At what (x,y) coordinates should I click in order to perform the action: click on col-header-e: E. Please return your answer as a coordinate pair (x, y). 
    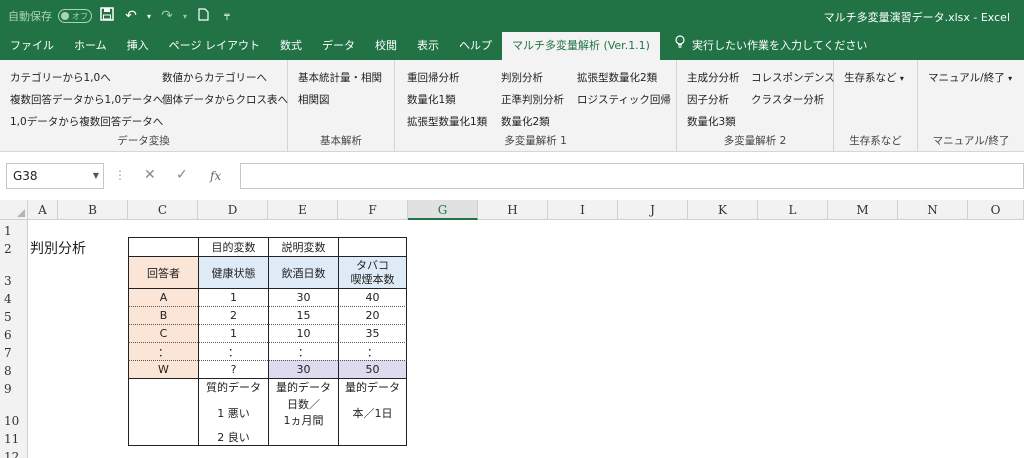
    Looking at the image, I should click on (303, 210).